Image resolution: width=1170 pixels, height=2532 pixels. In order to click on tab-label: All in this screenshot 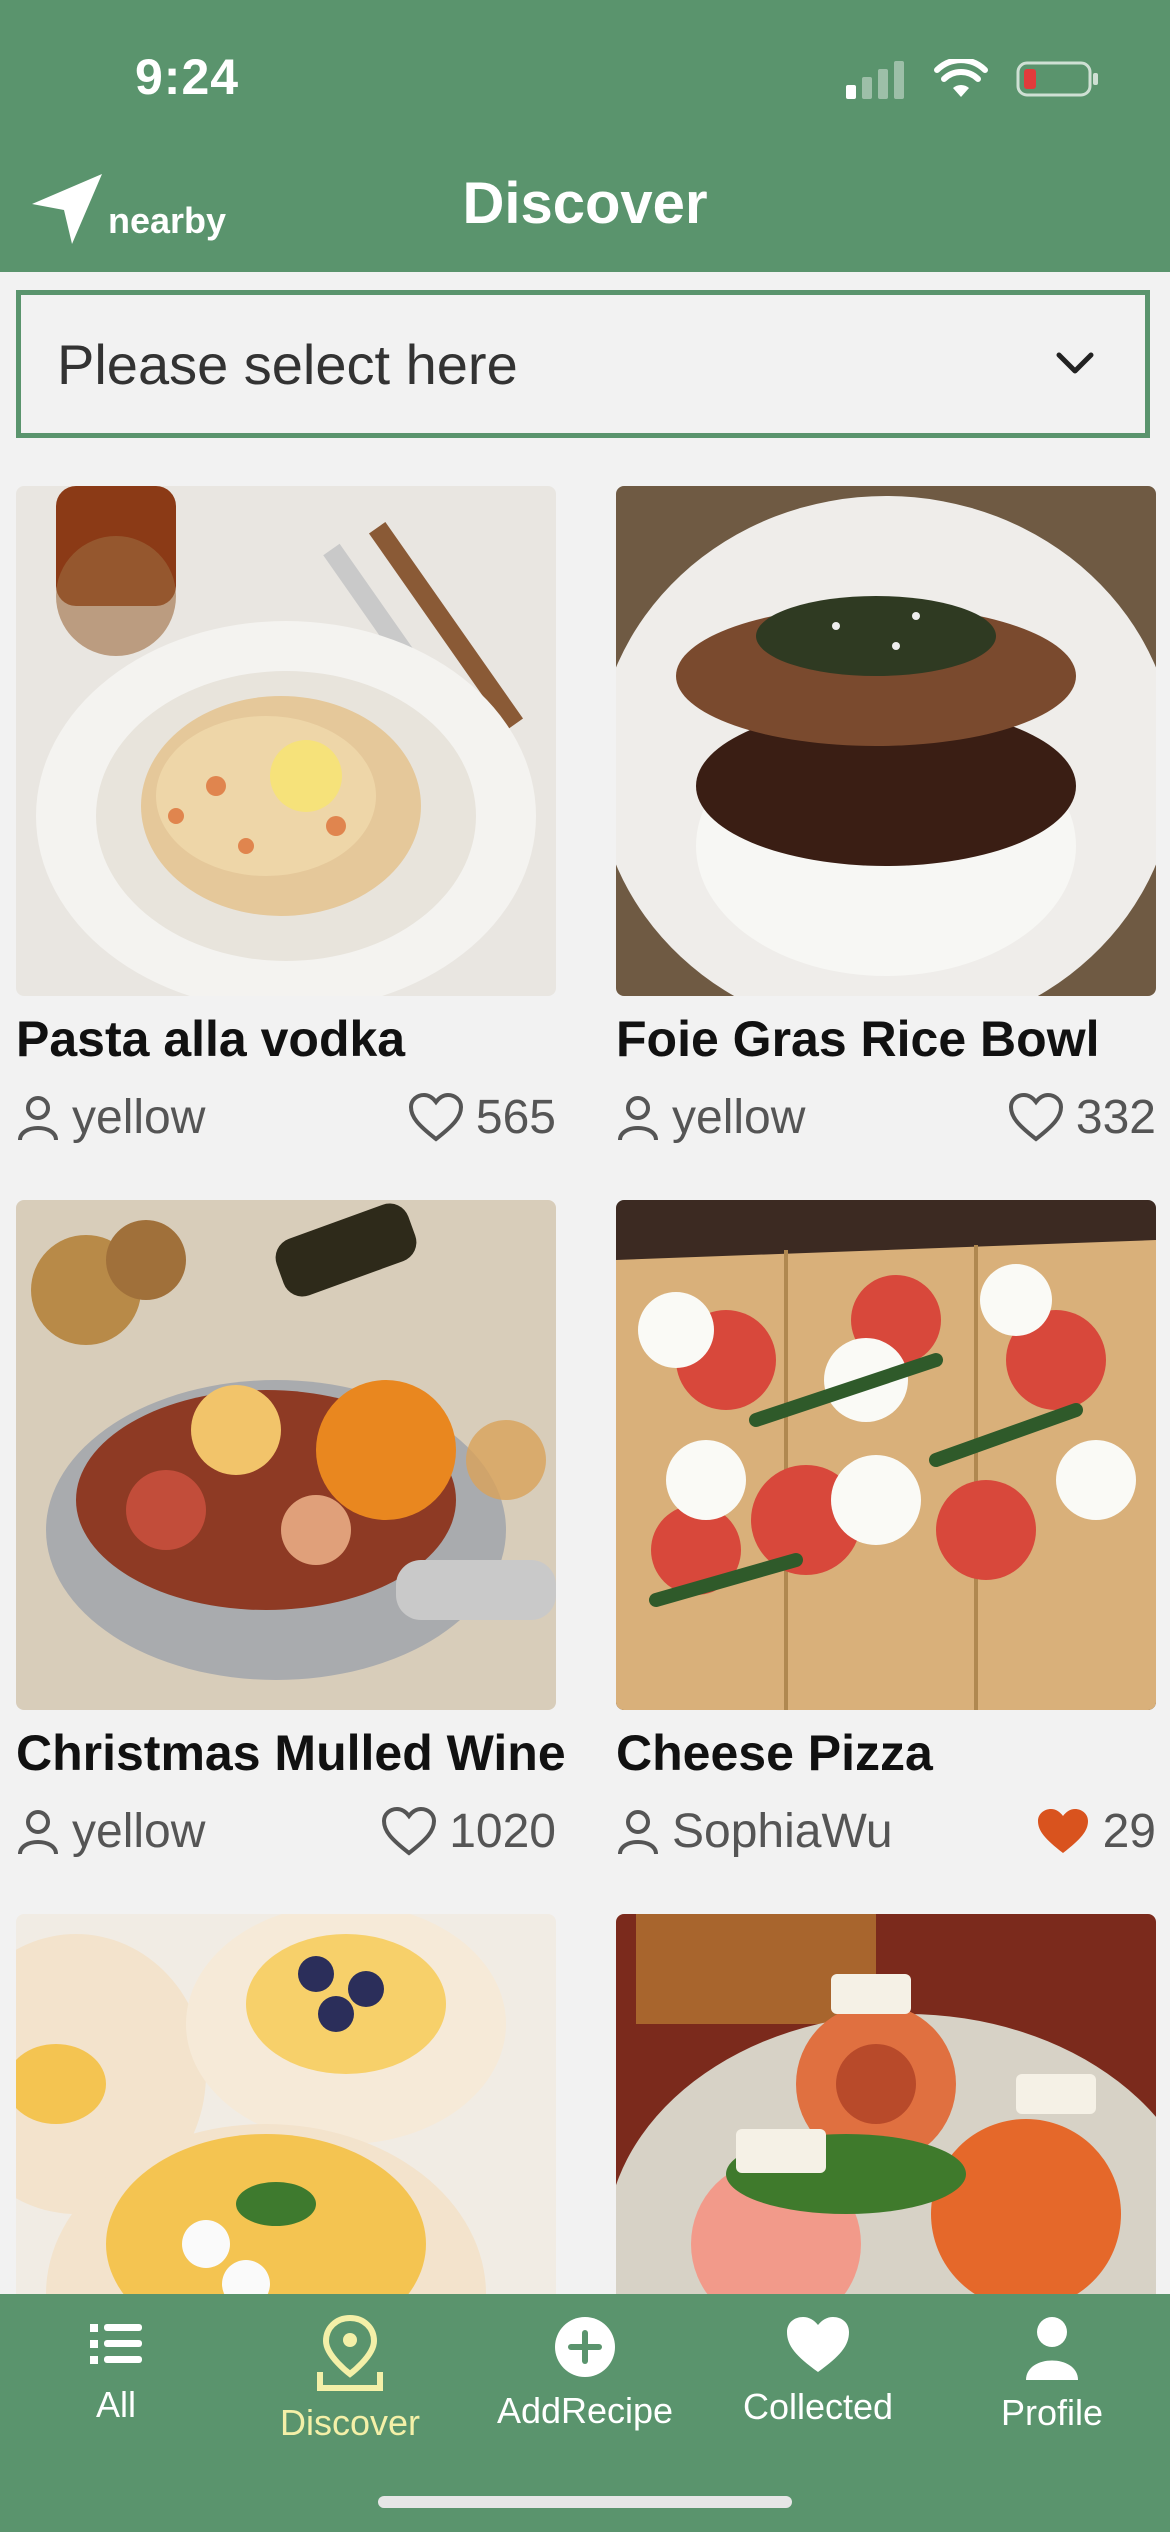, I will do `click(115, 2404)`.